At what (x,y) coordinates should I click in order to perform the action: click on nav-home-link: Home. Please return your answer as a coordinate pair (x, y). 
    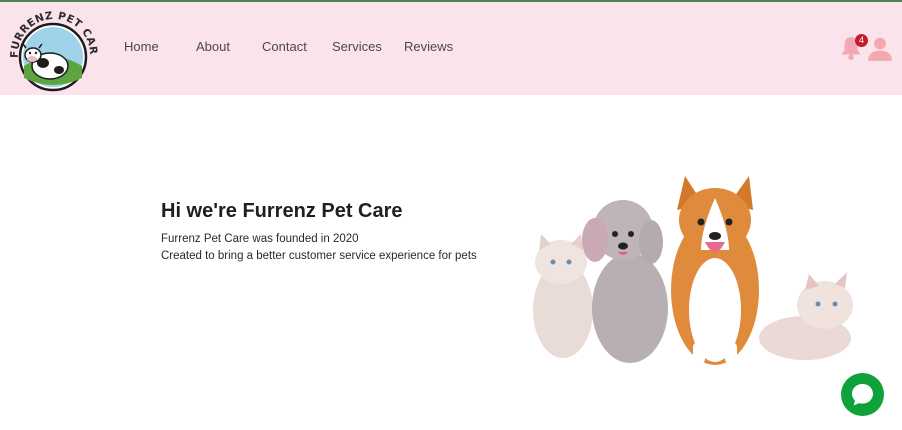
    Looking at the image, I should click on (141, 46).